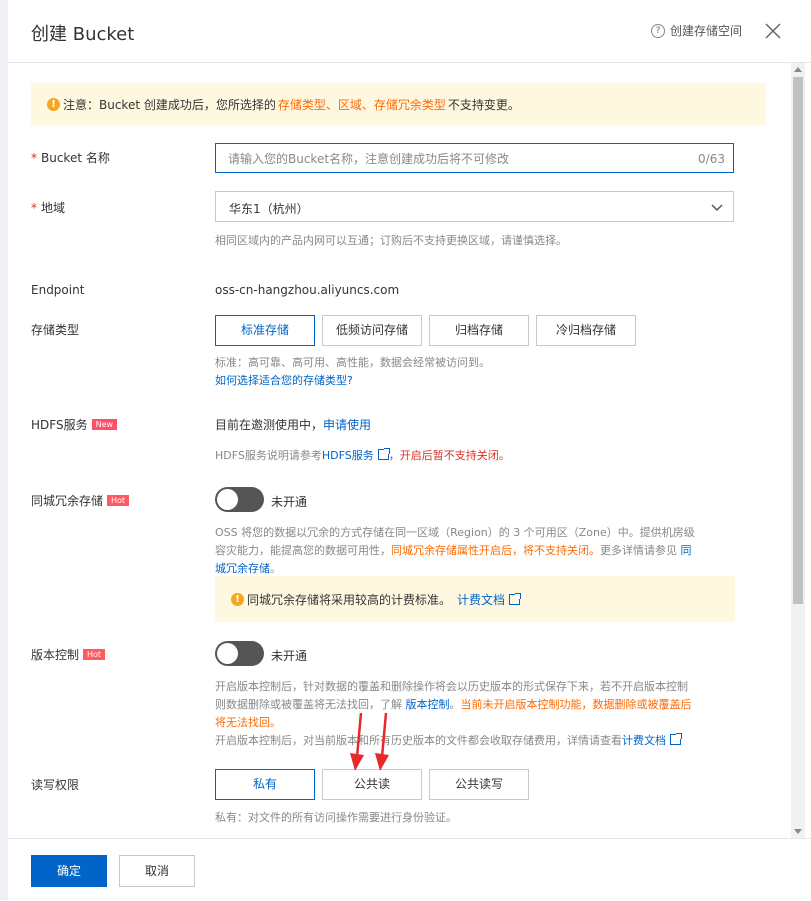  I want to click on scrollbar, so click(798, 450).